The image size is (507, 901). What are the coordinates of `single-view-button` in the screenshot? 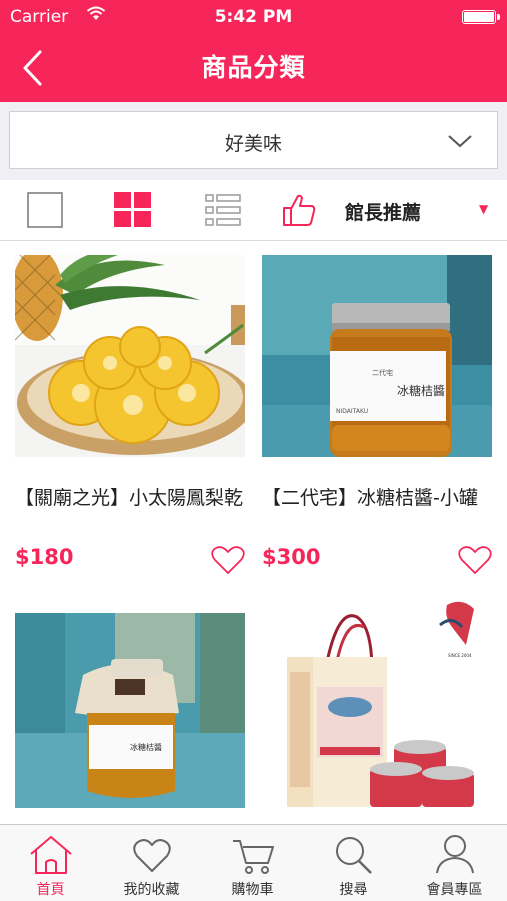 It's located at (45, 210).